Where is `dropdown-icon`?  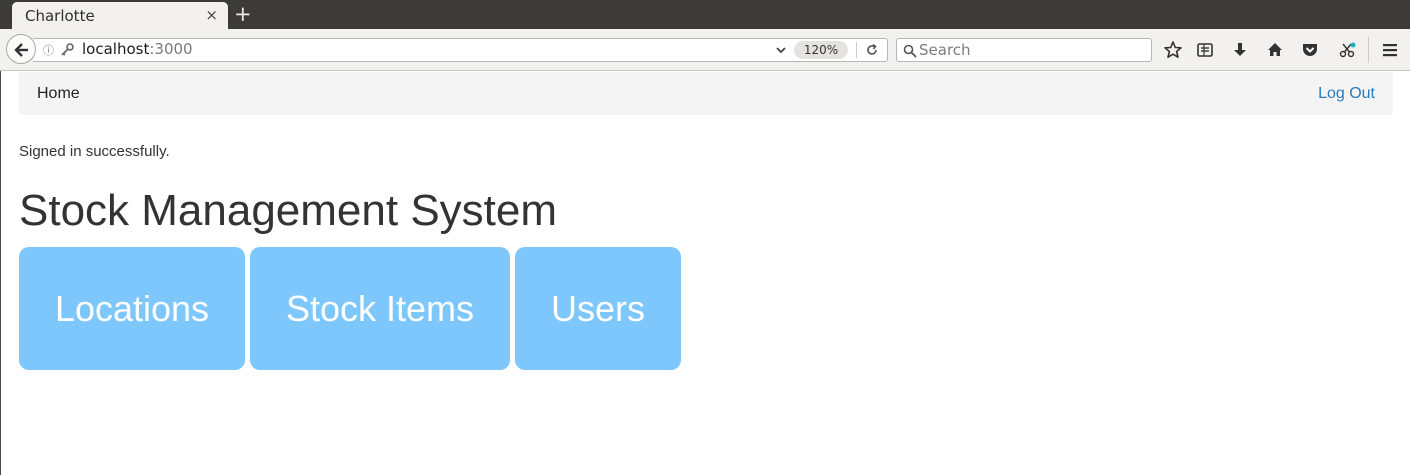
dropdown-icon is located at coordinates (781, 51).